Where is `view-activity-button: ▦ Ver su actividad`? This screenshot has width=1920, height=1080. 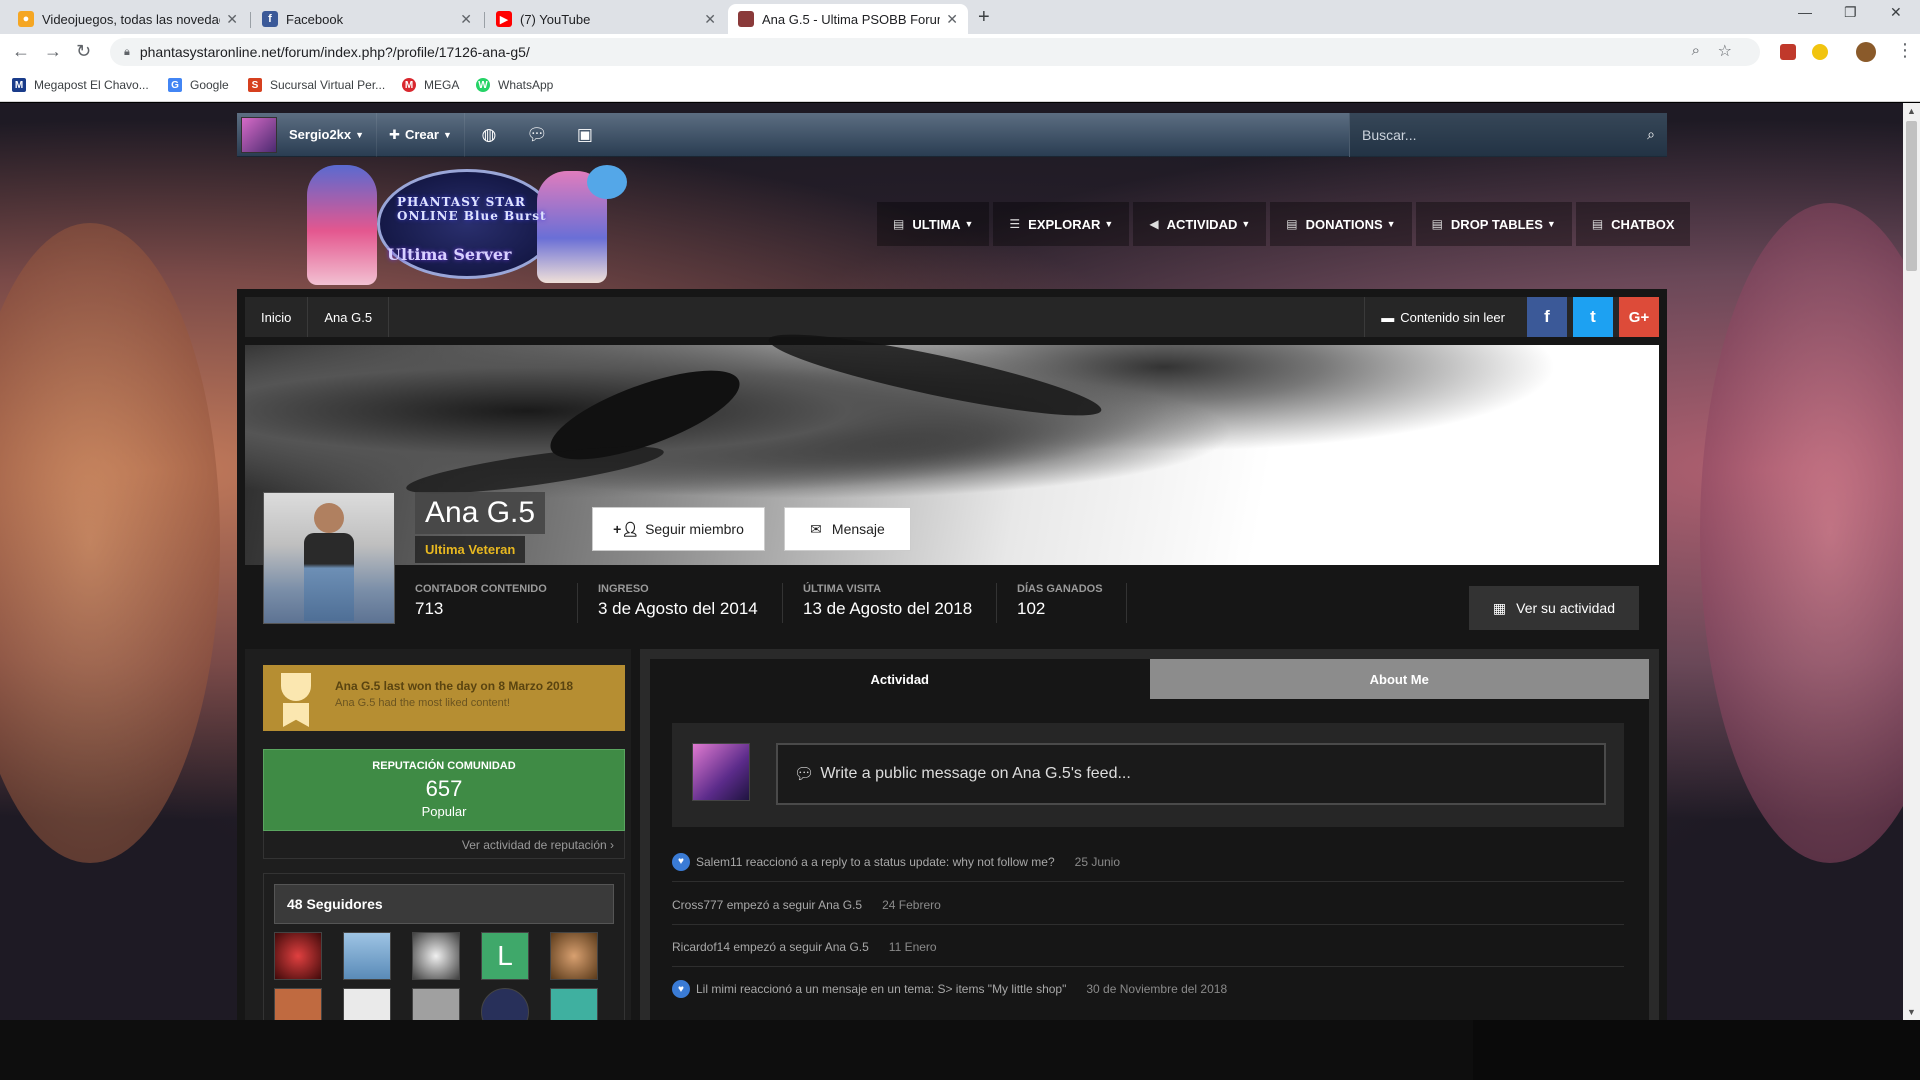 view-activity-button: ▦ Ver su actividad is located at coordinates (1553, 608).